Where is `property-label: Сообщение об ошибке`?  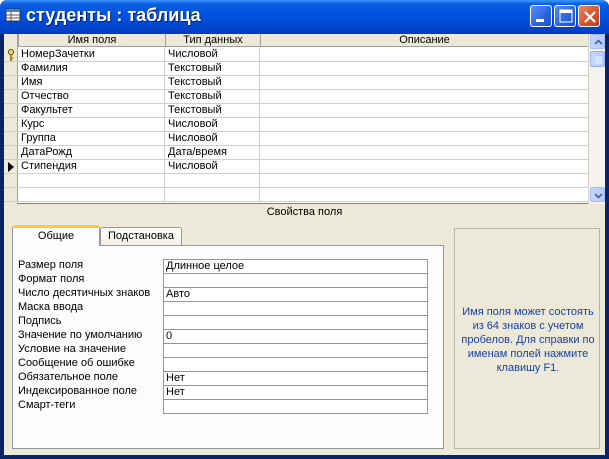 property-label: Сообщение об ошибке is located at coordinates (89, 364).